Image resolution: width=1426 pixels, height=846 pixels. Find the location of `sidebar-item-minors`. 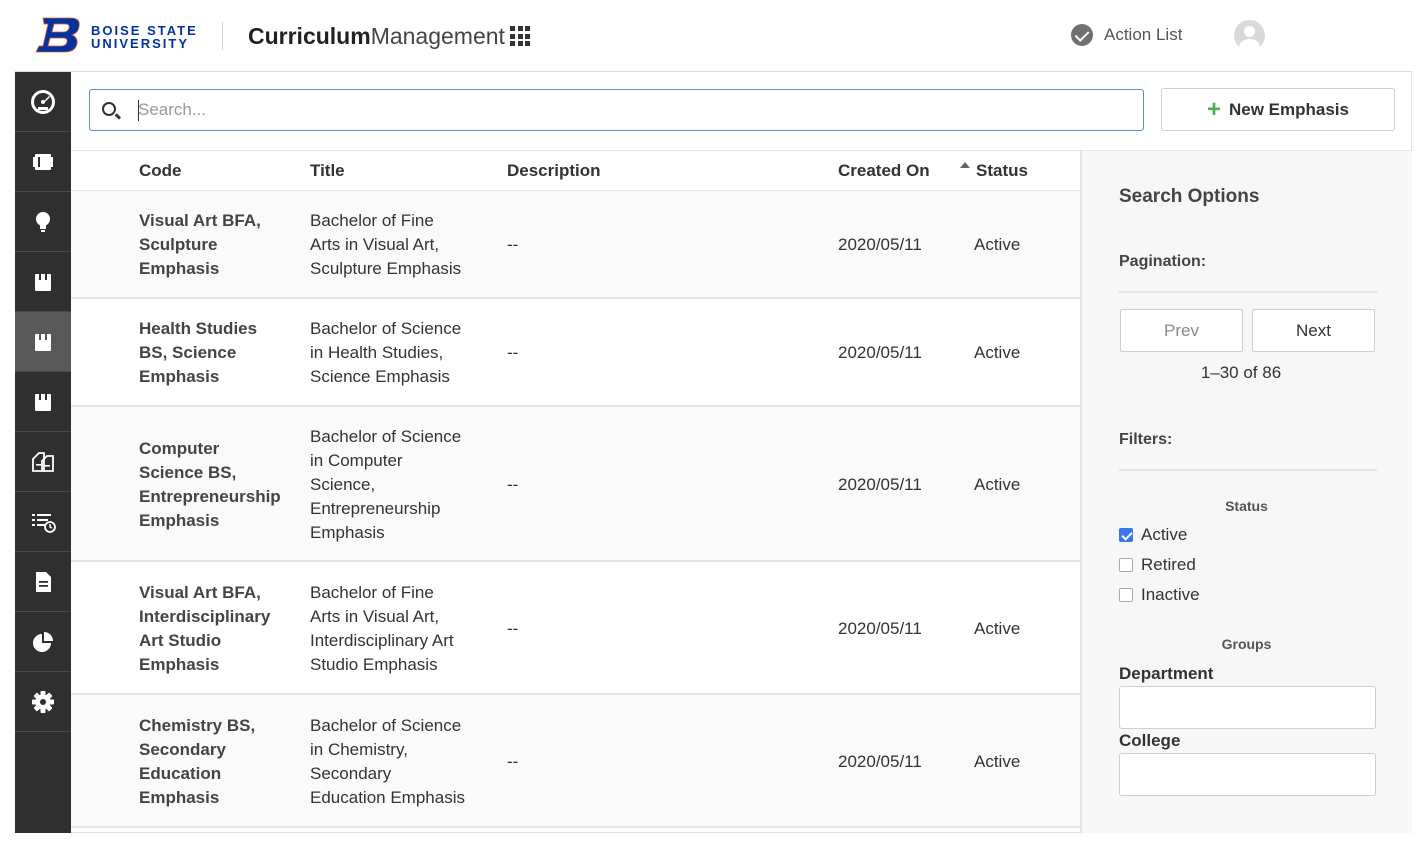

sidebar-item-minors is located at coordinates (43, 402).